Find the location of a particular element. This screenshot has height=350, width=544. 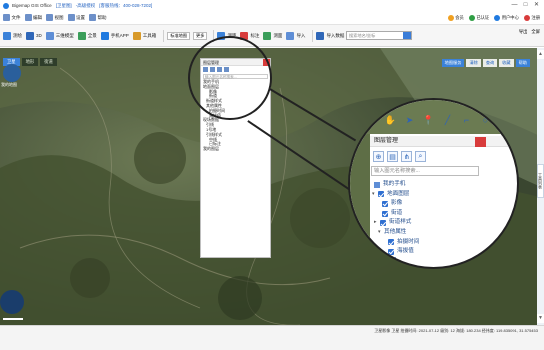

tool-label: 测绘 is located at coordinates (17, 35).